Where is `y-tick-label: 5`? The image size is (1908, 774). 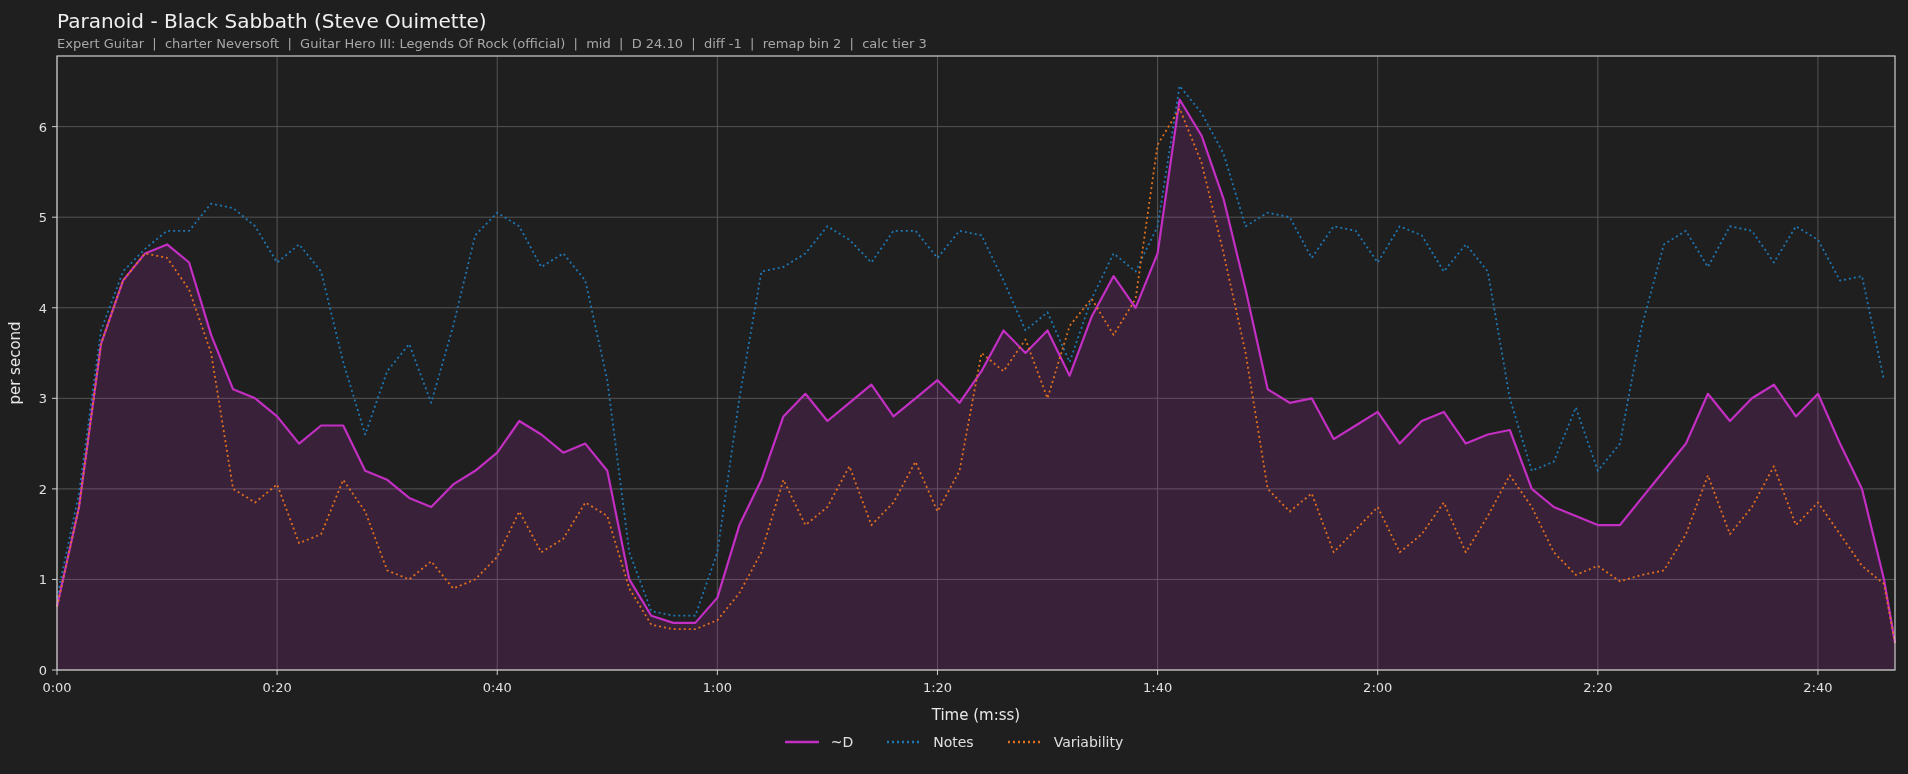 y-tick-label: 5 is located at coordinates (42, 218).